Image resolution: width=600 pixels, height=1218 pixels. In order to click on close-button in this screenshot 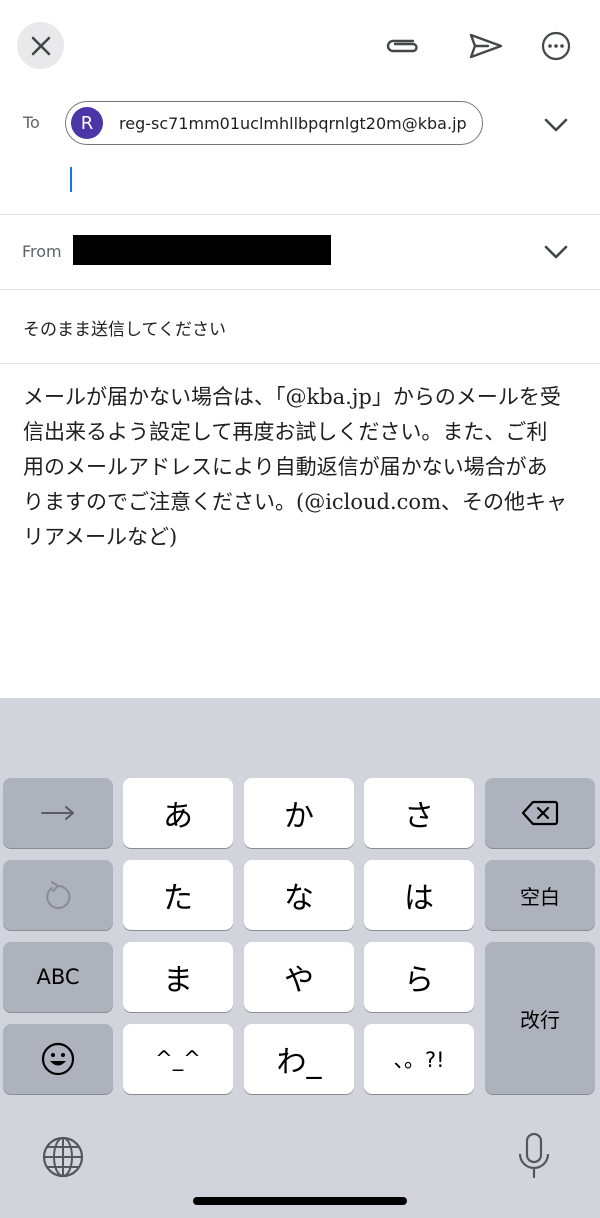, I will do `click(40, 45)`.